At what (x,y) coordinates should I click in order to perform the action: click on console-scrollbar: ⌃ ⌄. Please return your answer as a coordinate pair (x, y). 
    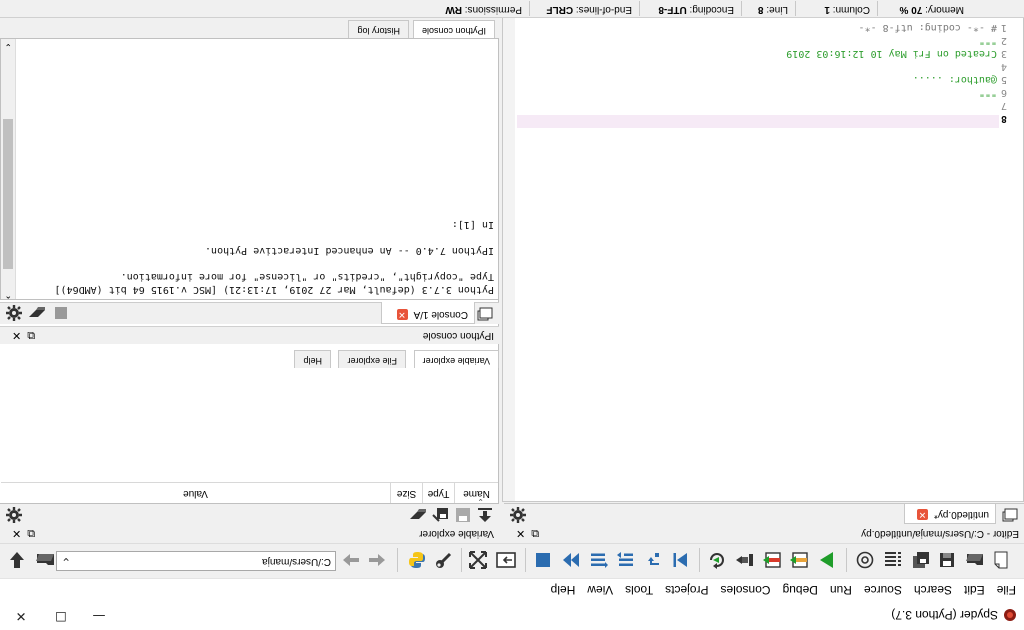
    Looking at the image, I should click on (8, 169).